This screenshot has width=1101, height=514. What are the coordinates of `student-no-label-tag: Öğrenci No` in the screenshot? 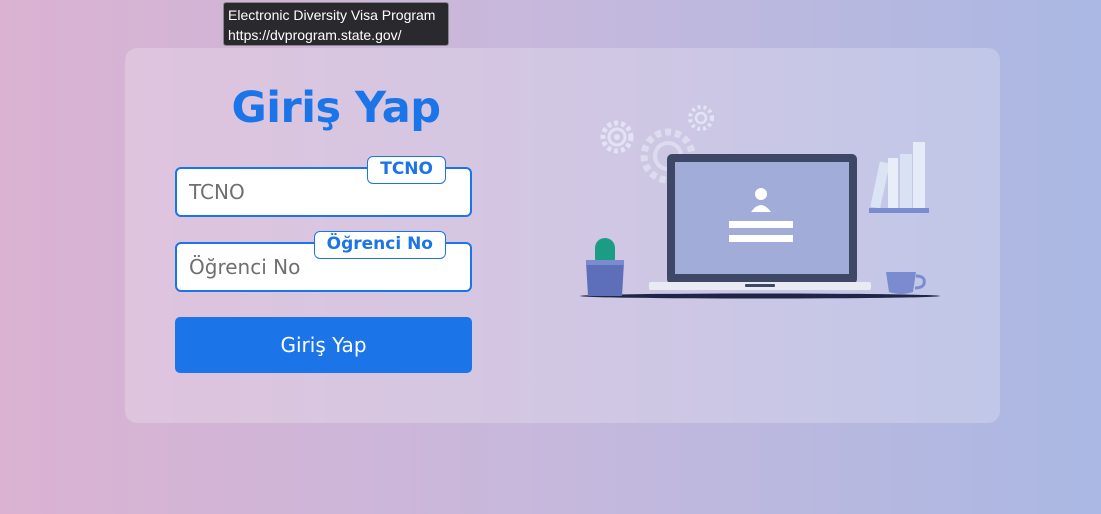 It's located at (379, 245).